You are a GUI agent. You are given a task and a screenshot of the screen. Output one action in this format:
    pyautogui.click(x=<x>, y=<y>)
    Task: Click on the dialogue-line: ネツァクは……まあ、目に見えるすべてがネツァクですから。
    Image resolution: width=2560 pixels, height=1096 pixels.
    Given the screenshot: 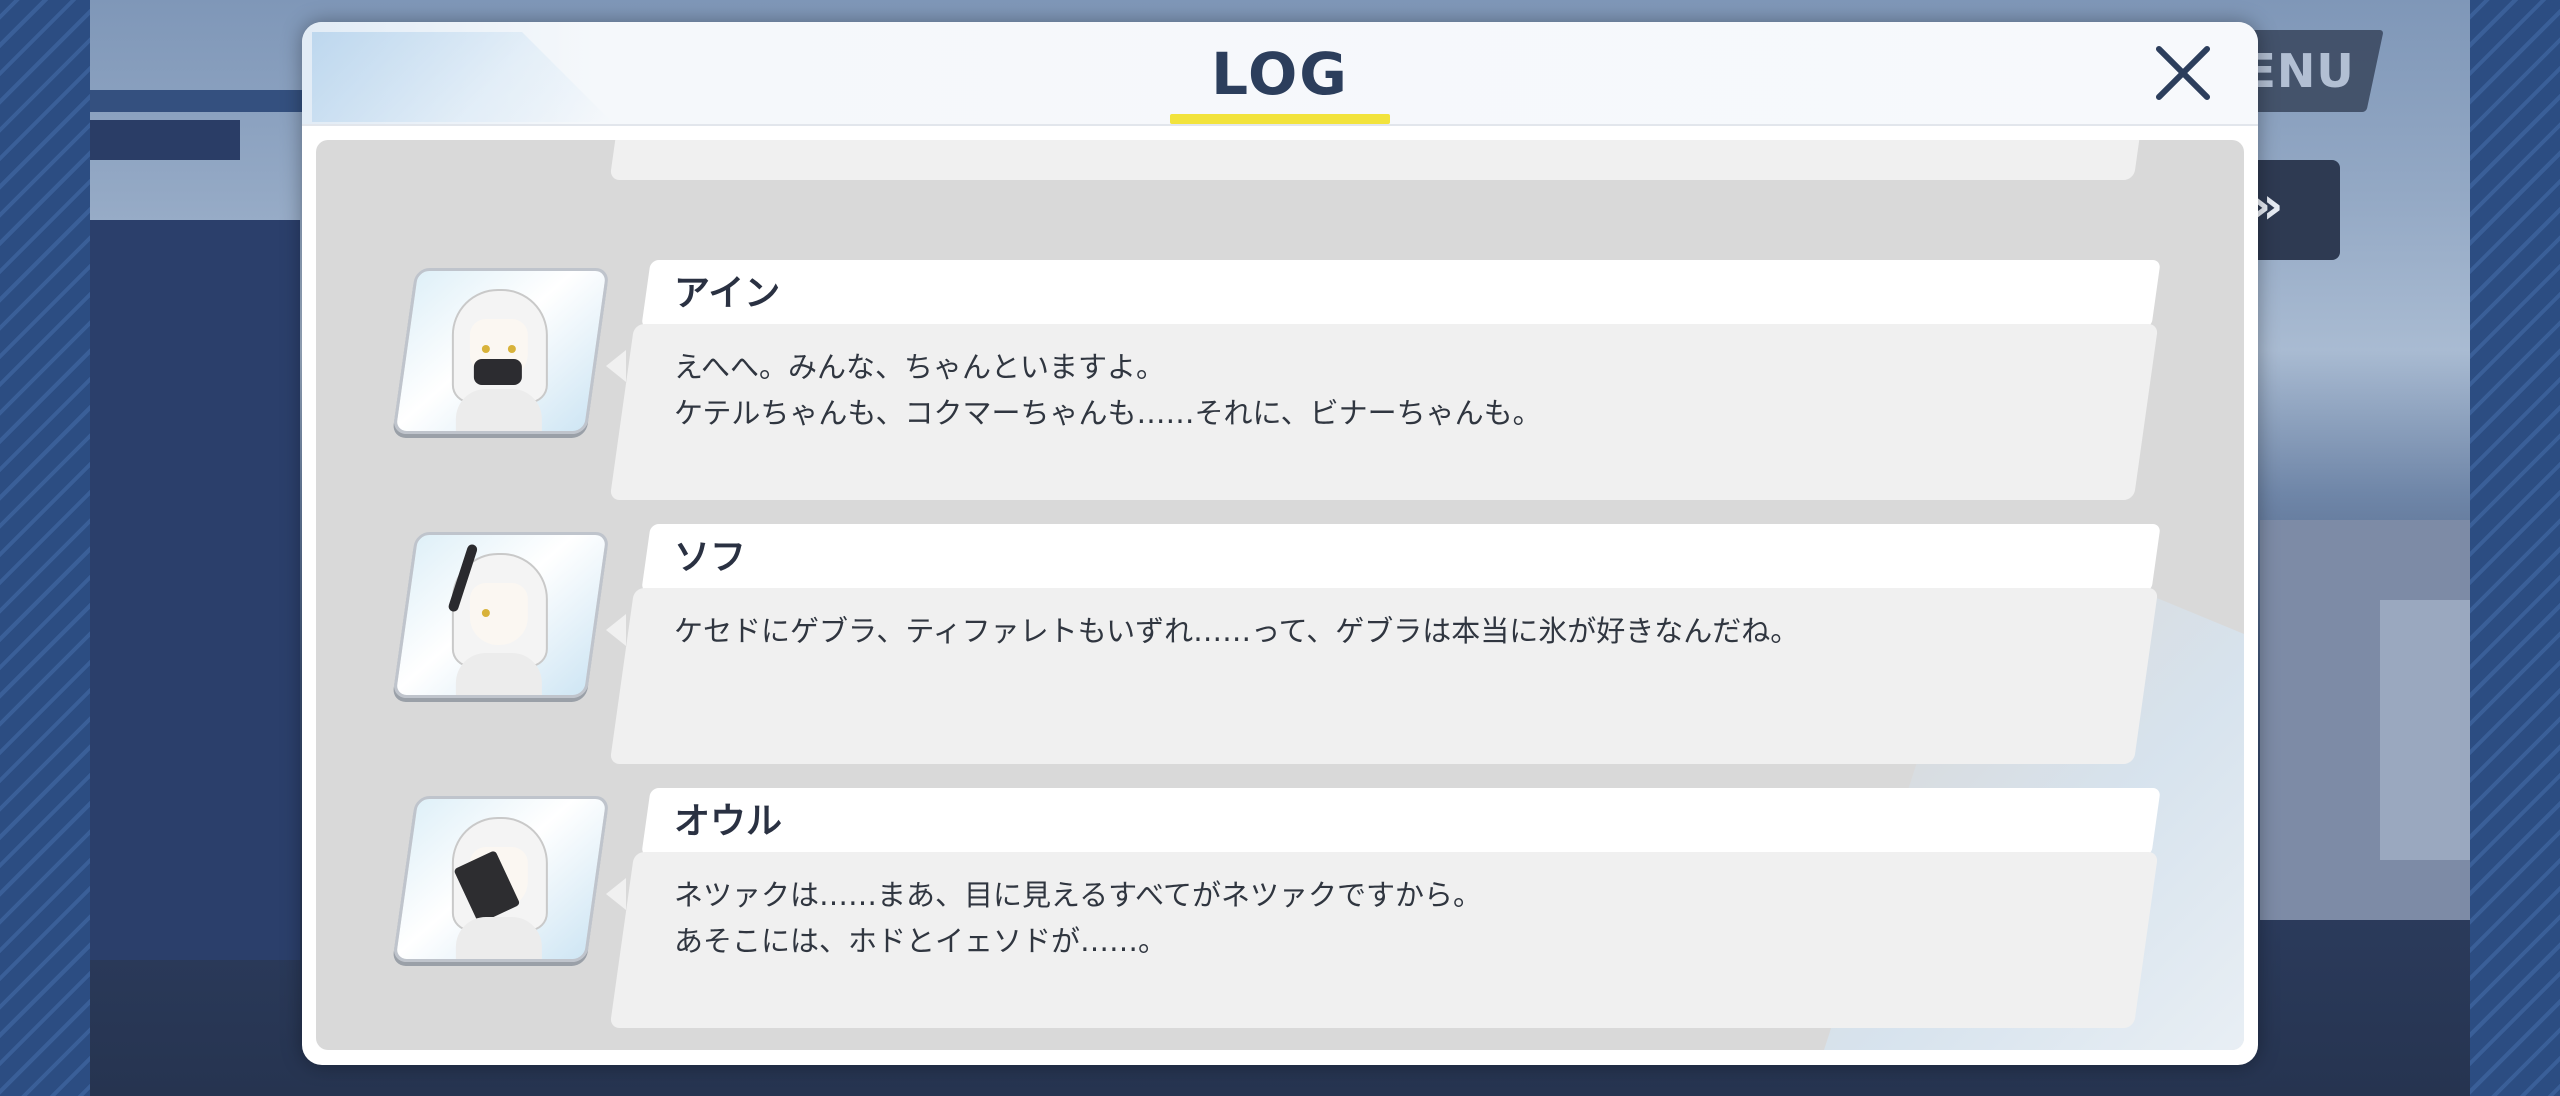 What is the action you would take?
    pyautogui.click(x=1078, y=895)
    